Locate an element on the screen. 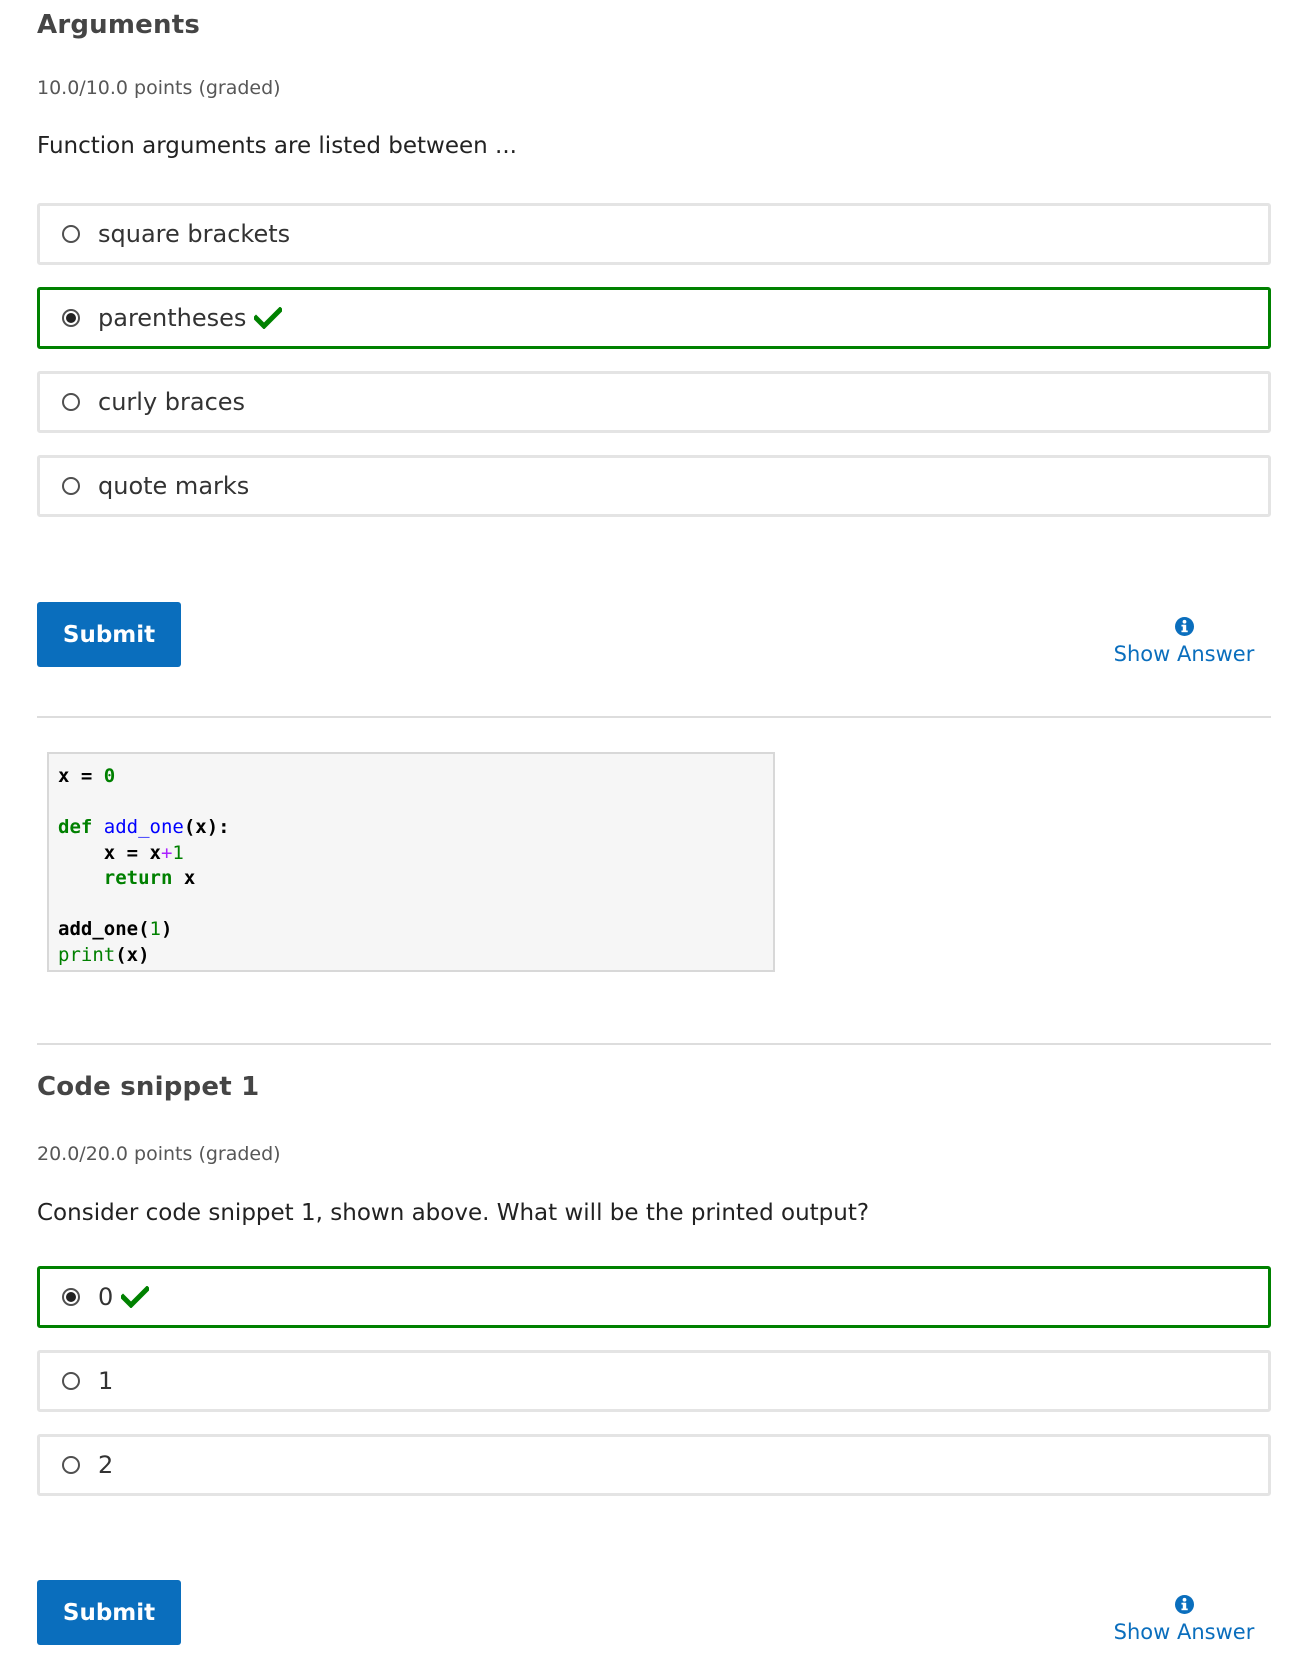 The height and width of the screenshot is (1678, 1306). problem-points: 10.0/10.0 points (graded) is located at coordinates (159, 88).